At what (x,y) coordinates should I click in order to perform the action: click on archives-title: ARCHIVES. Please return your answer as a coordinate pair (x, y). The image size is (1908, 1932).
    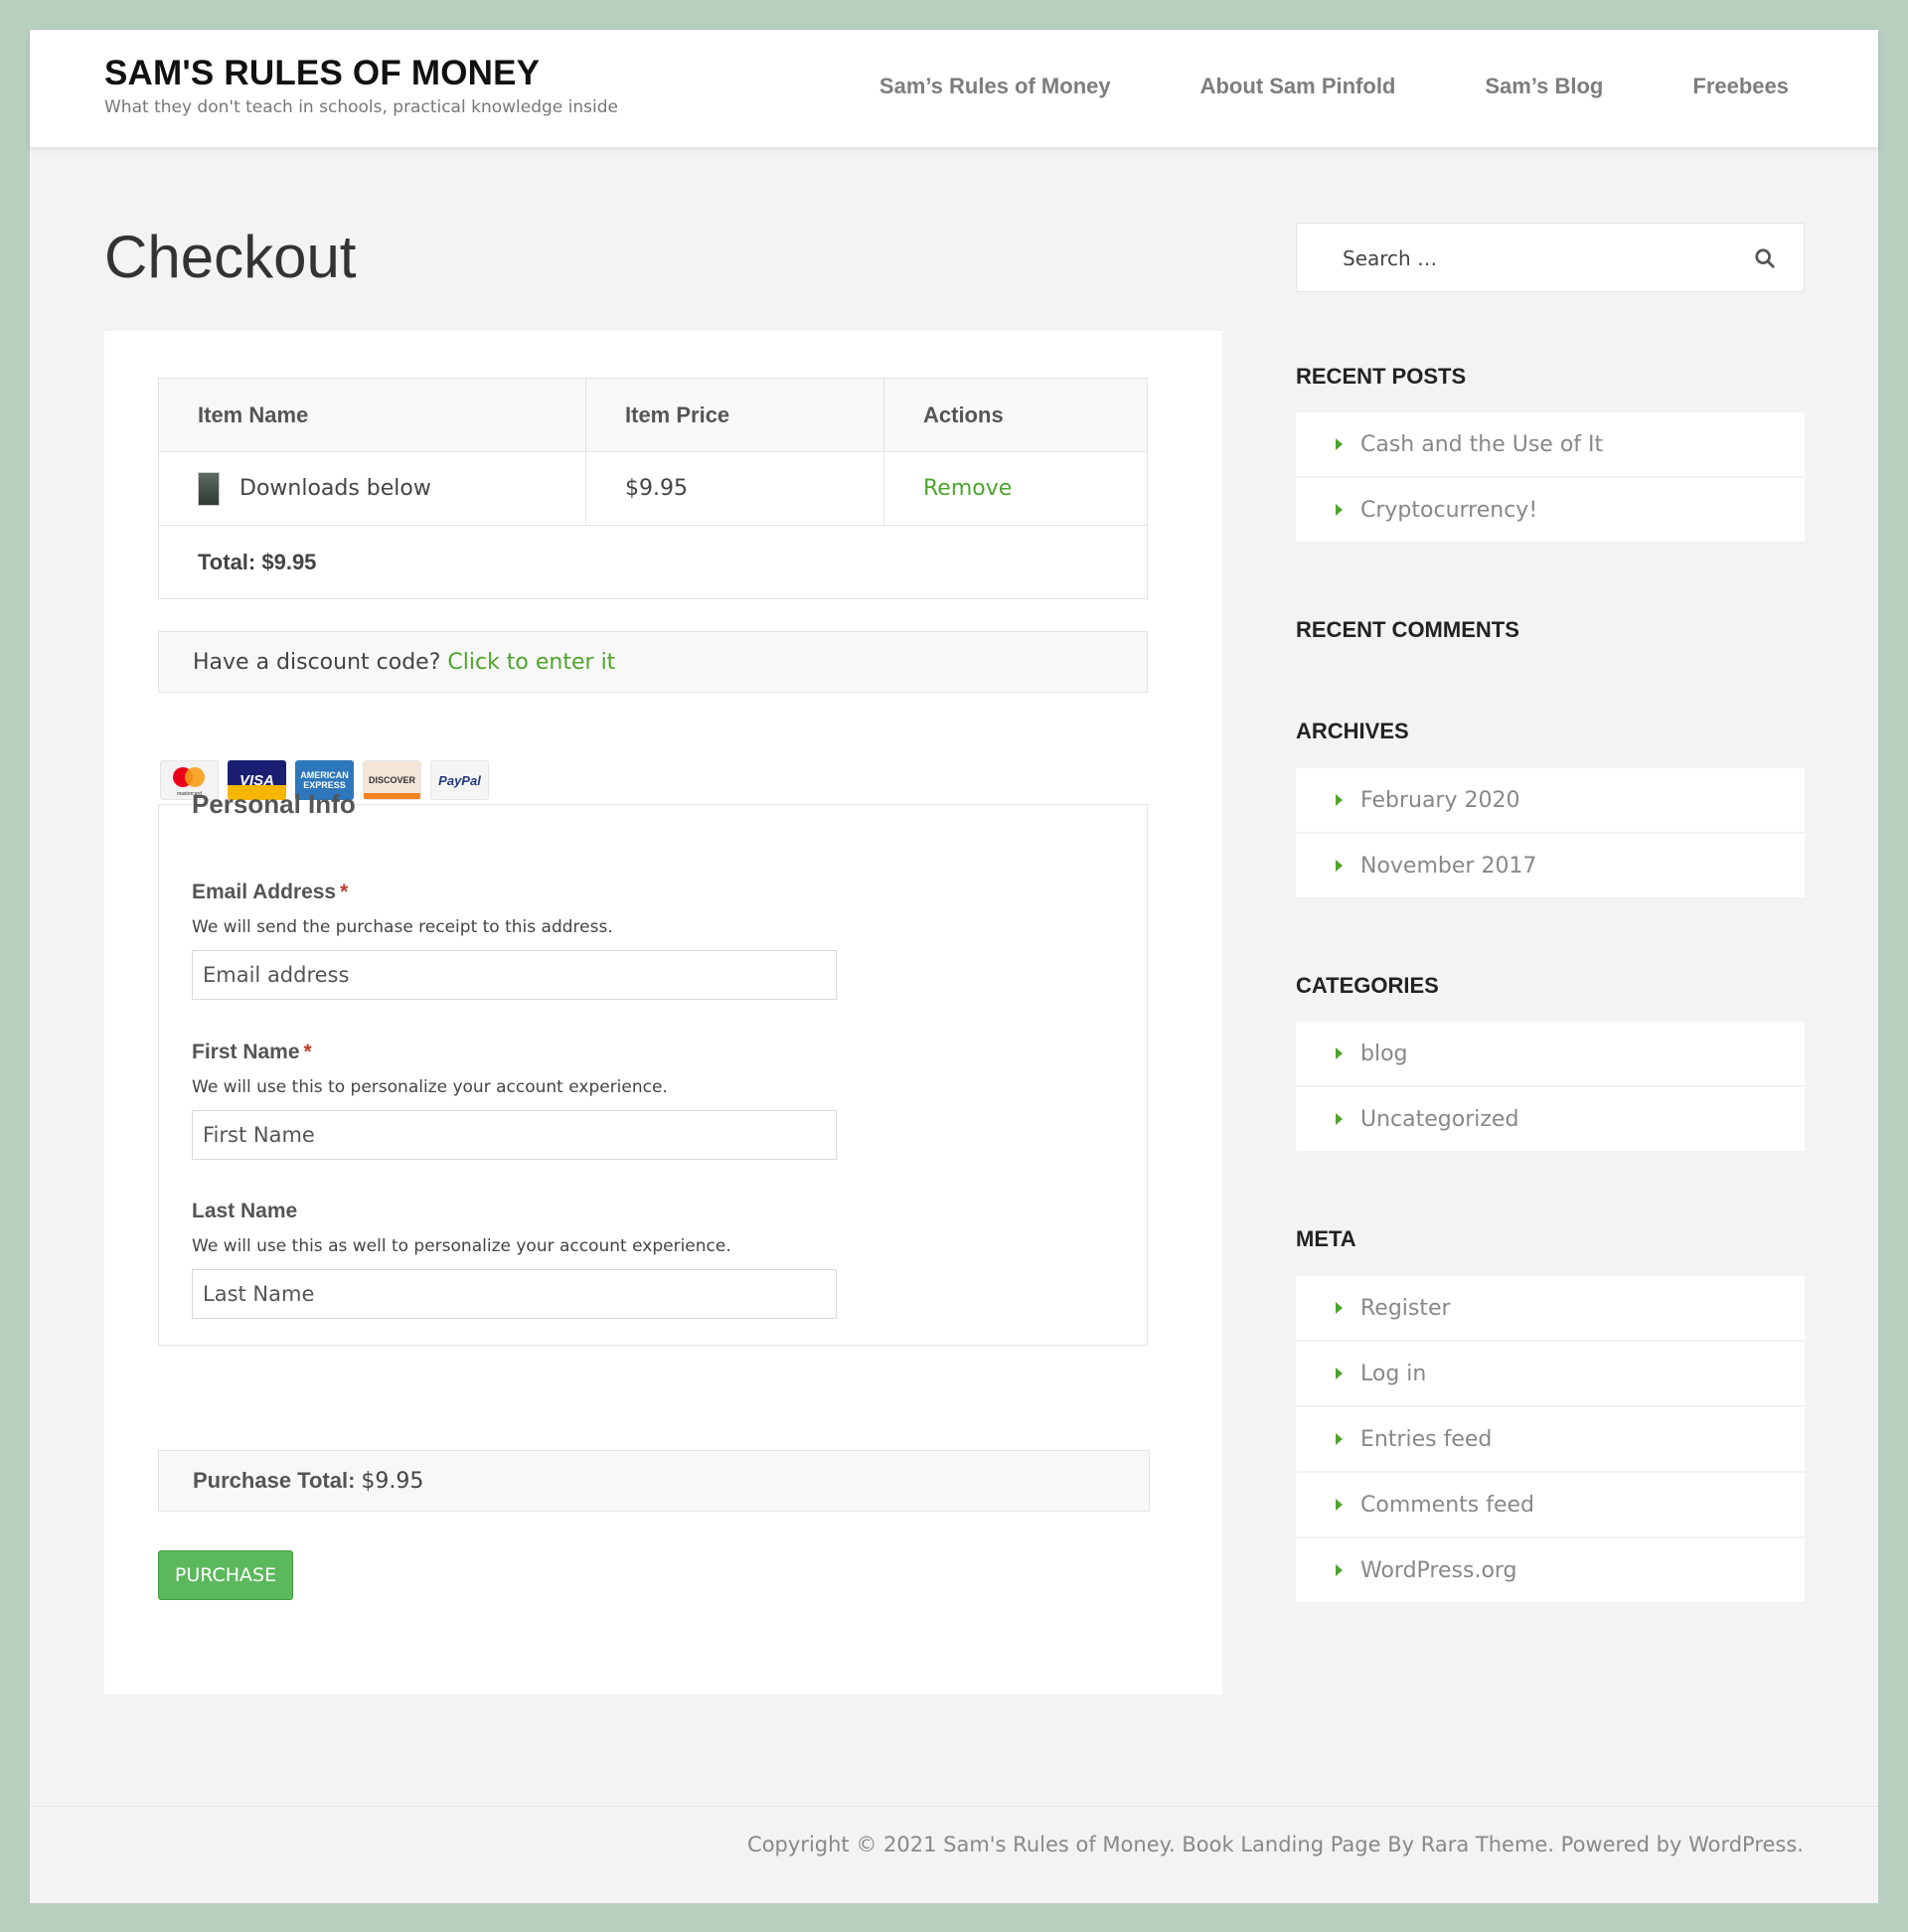
    Looking at the image, I should click on (1352, 731).